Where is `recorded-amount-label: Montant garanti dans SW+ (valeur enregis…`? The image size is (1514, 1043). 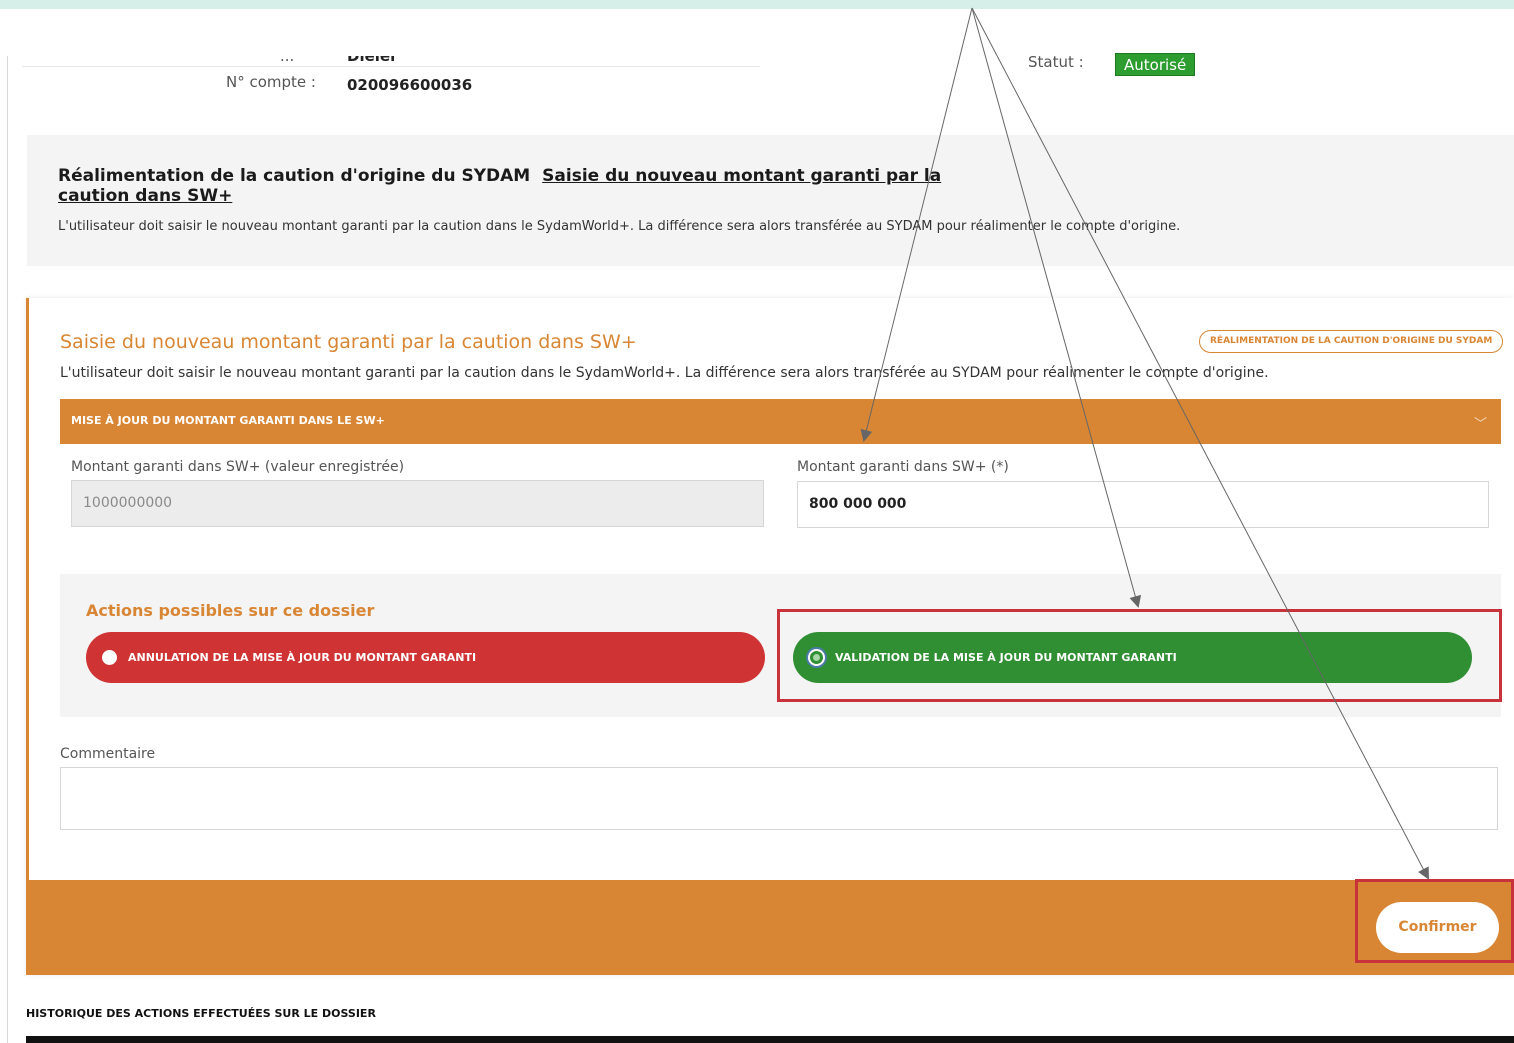 recorded-amount-label: Montant garanti dans SW+ (valeur enregis… is located at coordinates (238, 467).